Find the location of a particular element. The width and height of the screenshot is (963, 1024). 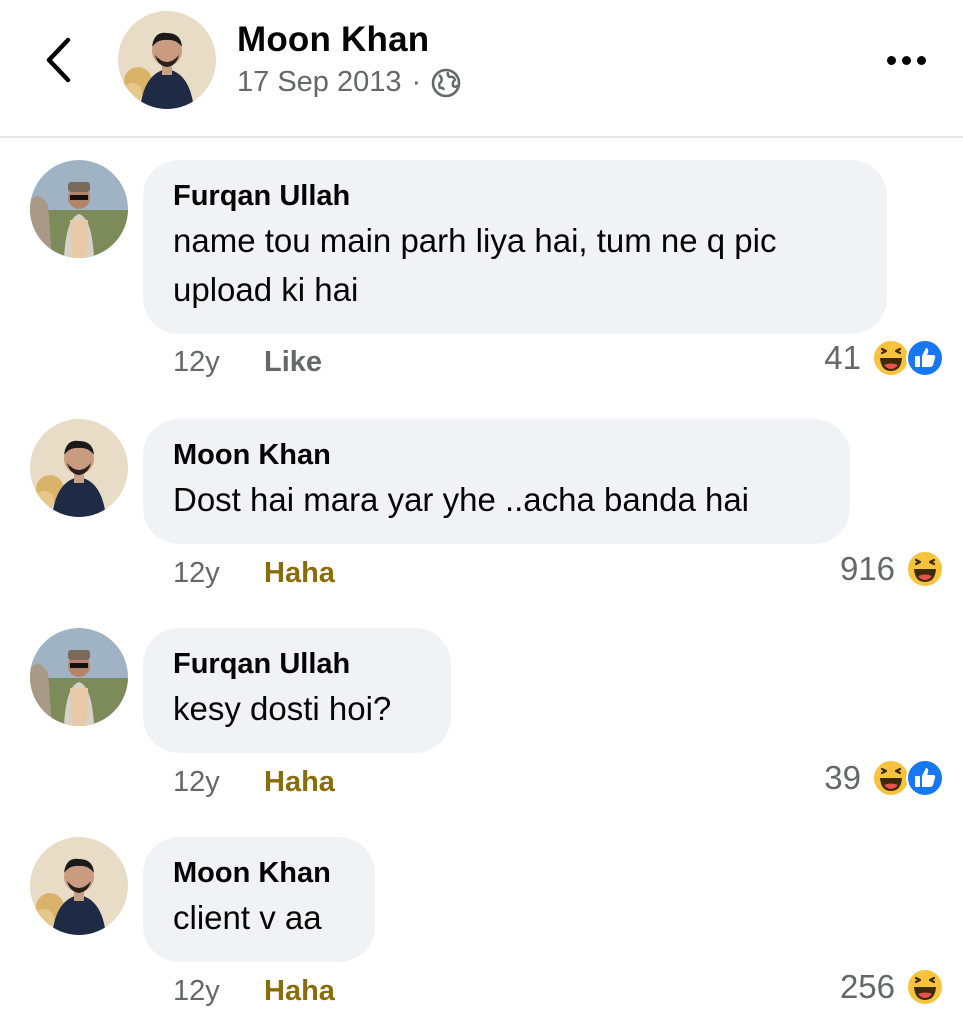

more-horizontal-icon is located at coordinates (891, 60).